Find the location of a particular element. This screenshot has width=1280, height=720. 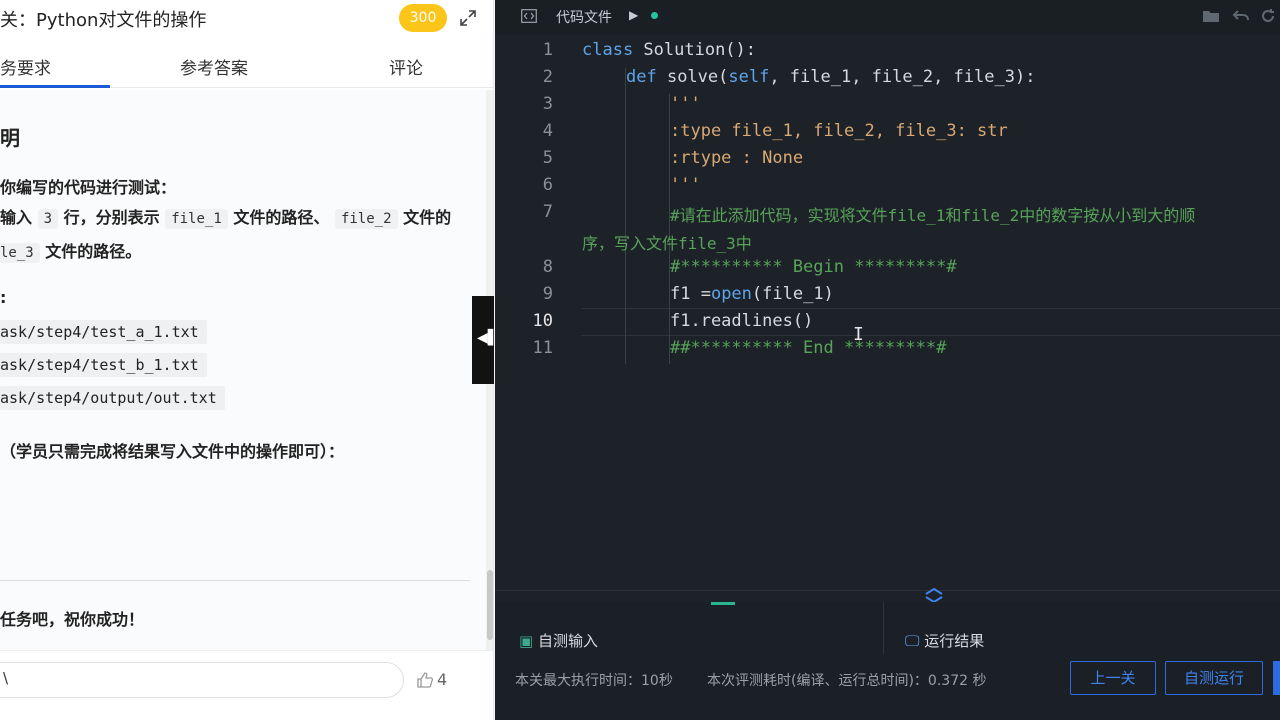

self-keyword: self is located at coordinates (749, 77).